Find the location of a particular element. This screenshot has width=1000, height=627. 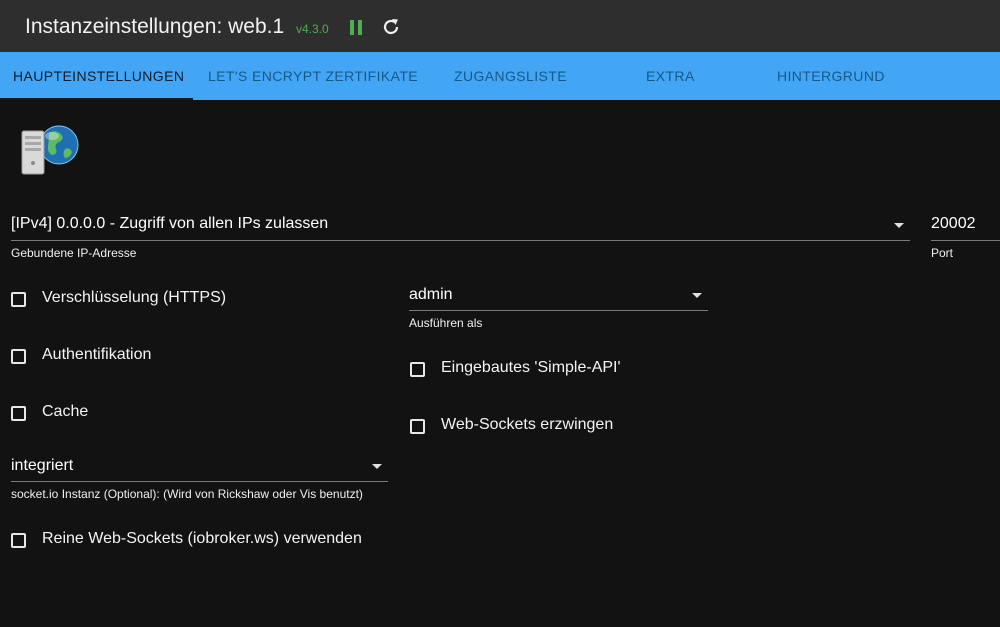

run-as-select: admin is located at coordinates (558, 295).